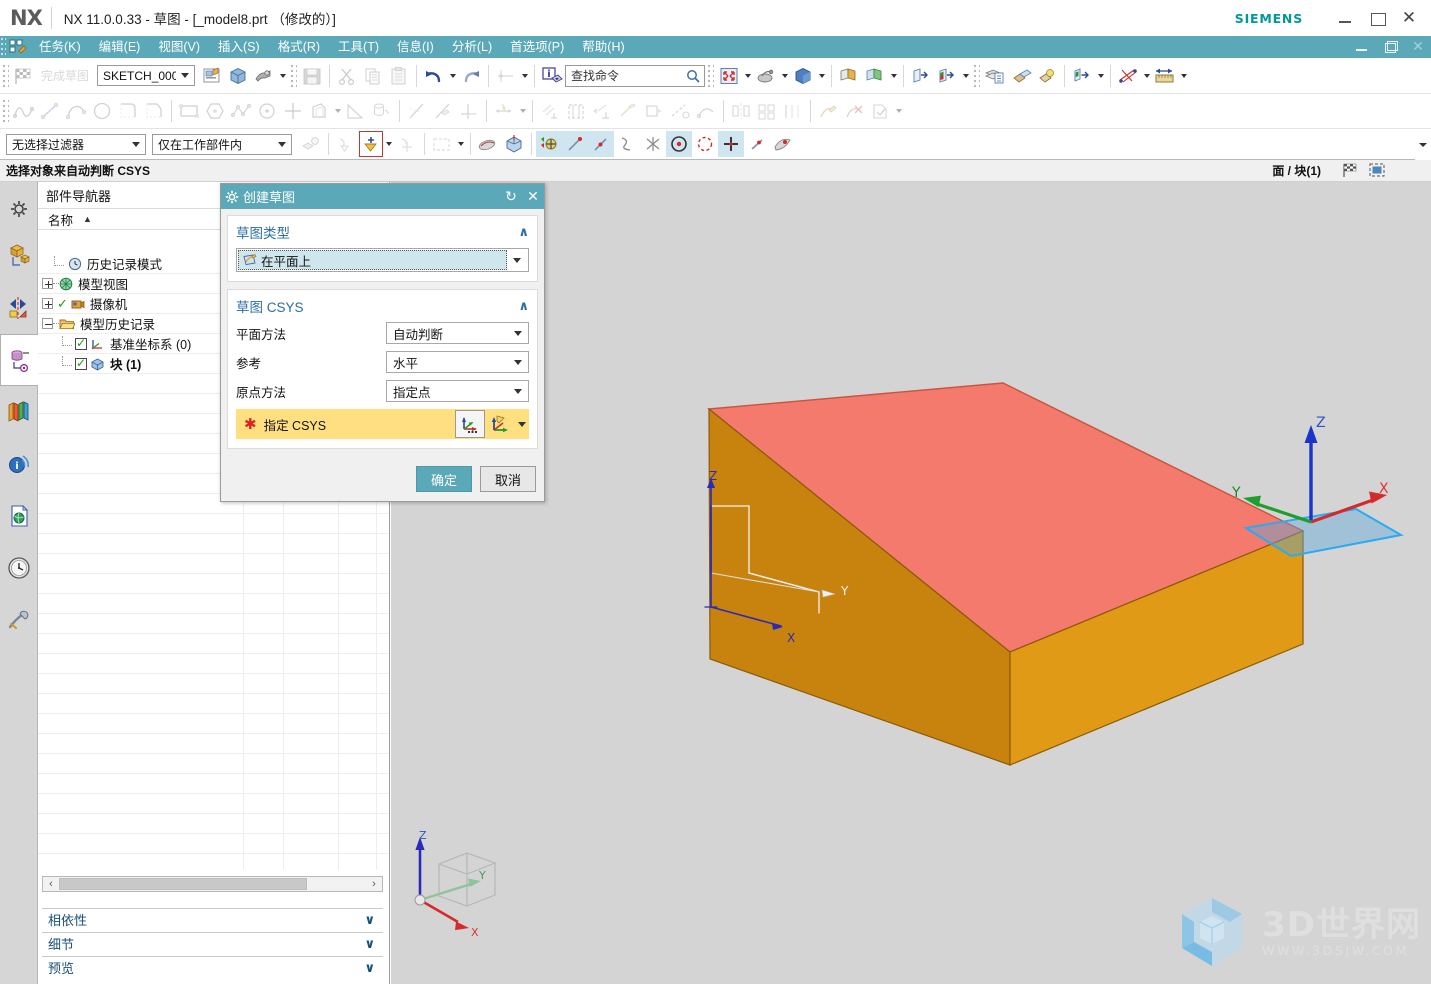  I want to click on auto-constrain-icon, so click(602, 111).